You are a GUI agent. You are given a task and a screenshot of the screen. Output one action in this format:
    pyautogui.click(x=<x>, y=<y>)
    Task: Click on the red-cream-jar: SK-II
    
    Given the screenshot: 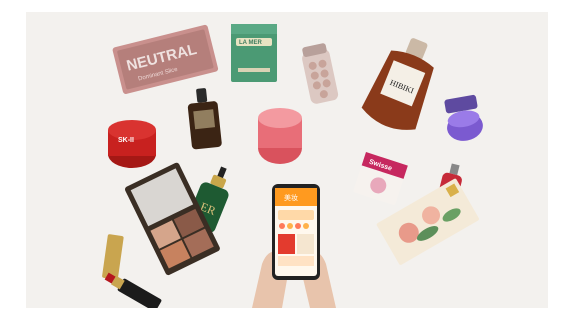 What is the action you would take?
    pyautogui.click(x=132, y=144)
    